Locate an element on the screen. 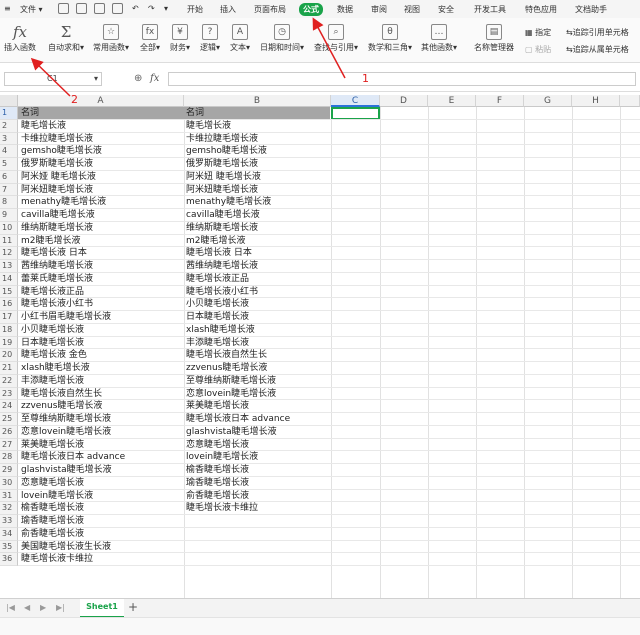  cell-a: 蕾莱氏睫毛增长液 is located at coordinates (57, 279).